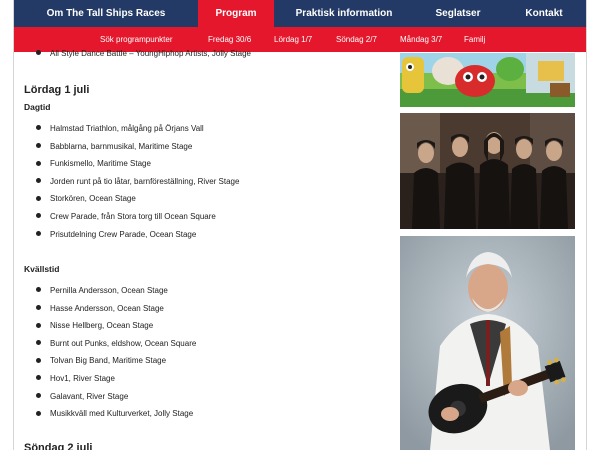 This screenshot has width=600, height=450. I want to click on list-item-text: Storkören, Ocean Stage, so click(93, 199).